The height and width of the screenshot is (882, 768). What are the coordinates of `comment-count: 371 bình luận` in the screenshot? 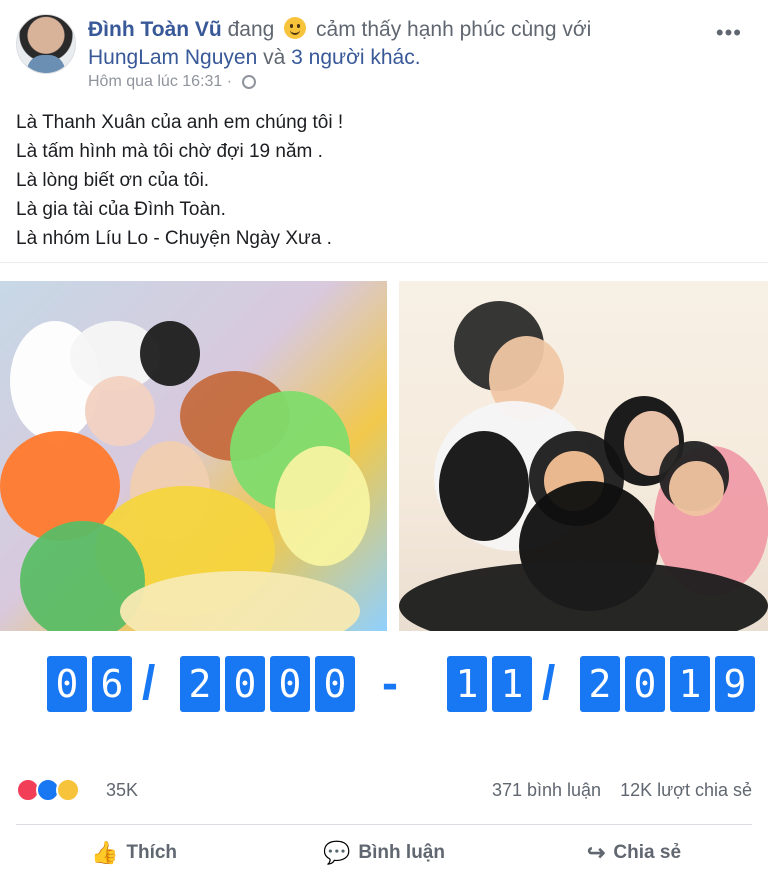 It's located at (546, 790).